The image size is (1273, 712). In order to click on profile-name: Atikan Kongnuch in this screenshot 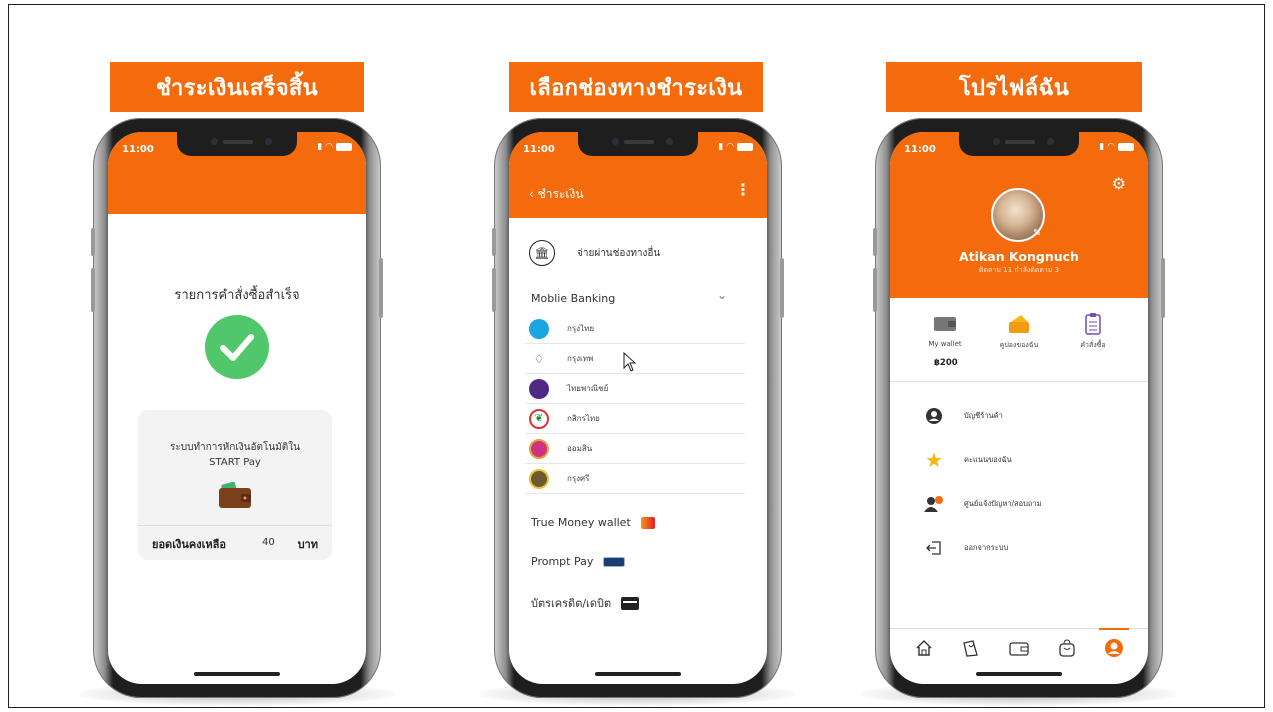, I will do `click(1019, 256)`.